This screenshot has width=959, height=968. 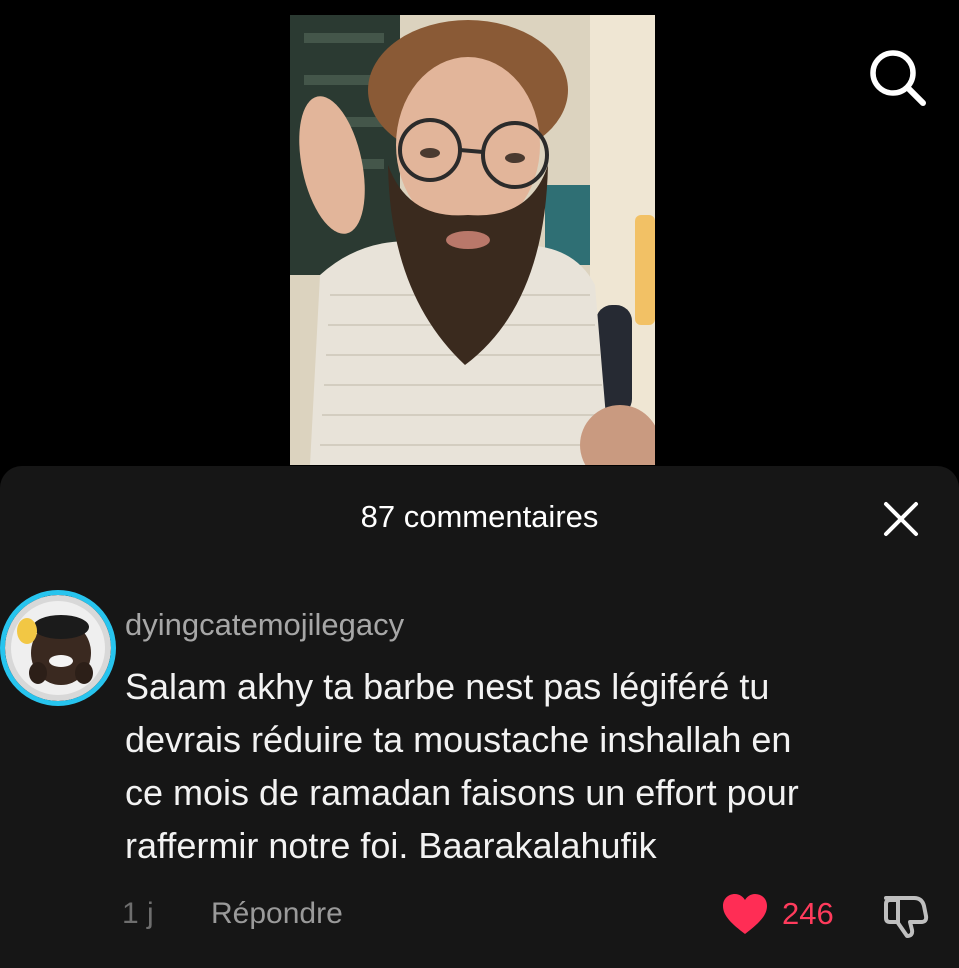 What do you see at coordinates (479, 516) in the screenshot?
I see `comments-count-title: 87 commentaires` at bounding box center [479, 516].